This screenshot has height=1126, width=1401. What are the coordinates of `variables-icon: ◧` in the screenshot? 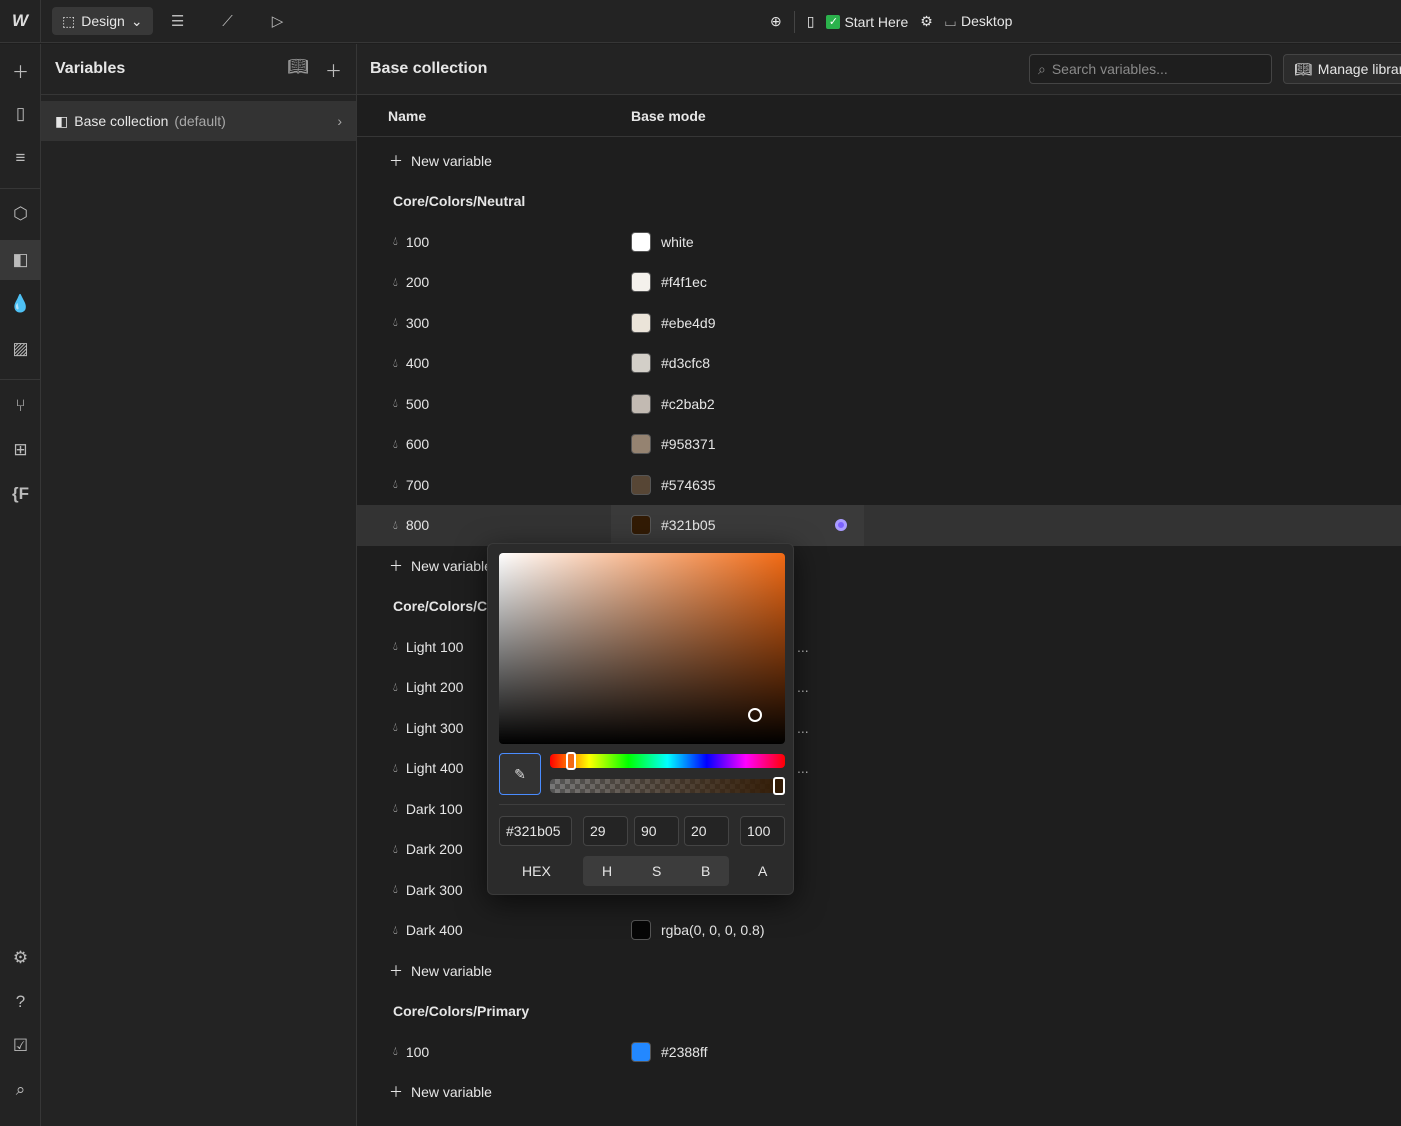 It's located at (20, 260).